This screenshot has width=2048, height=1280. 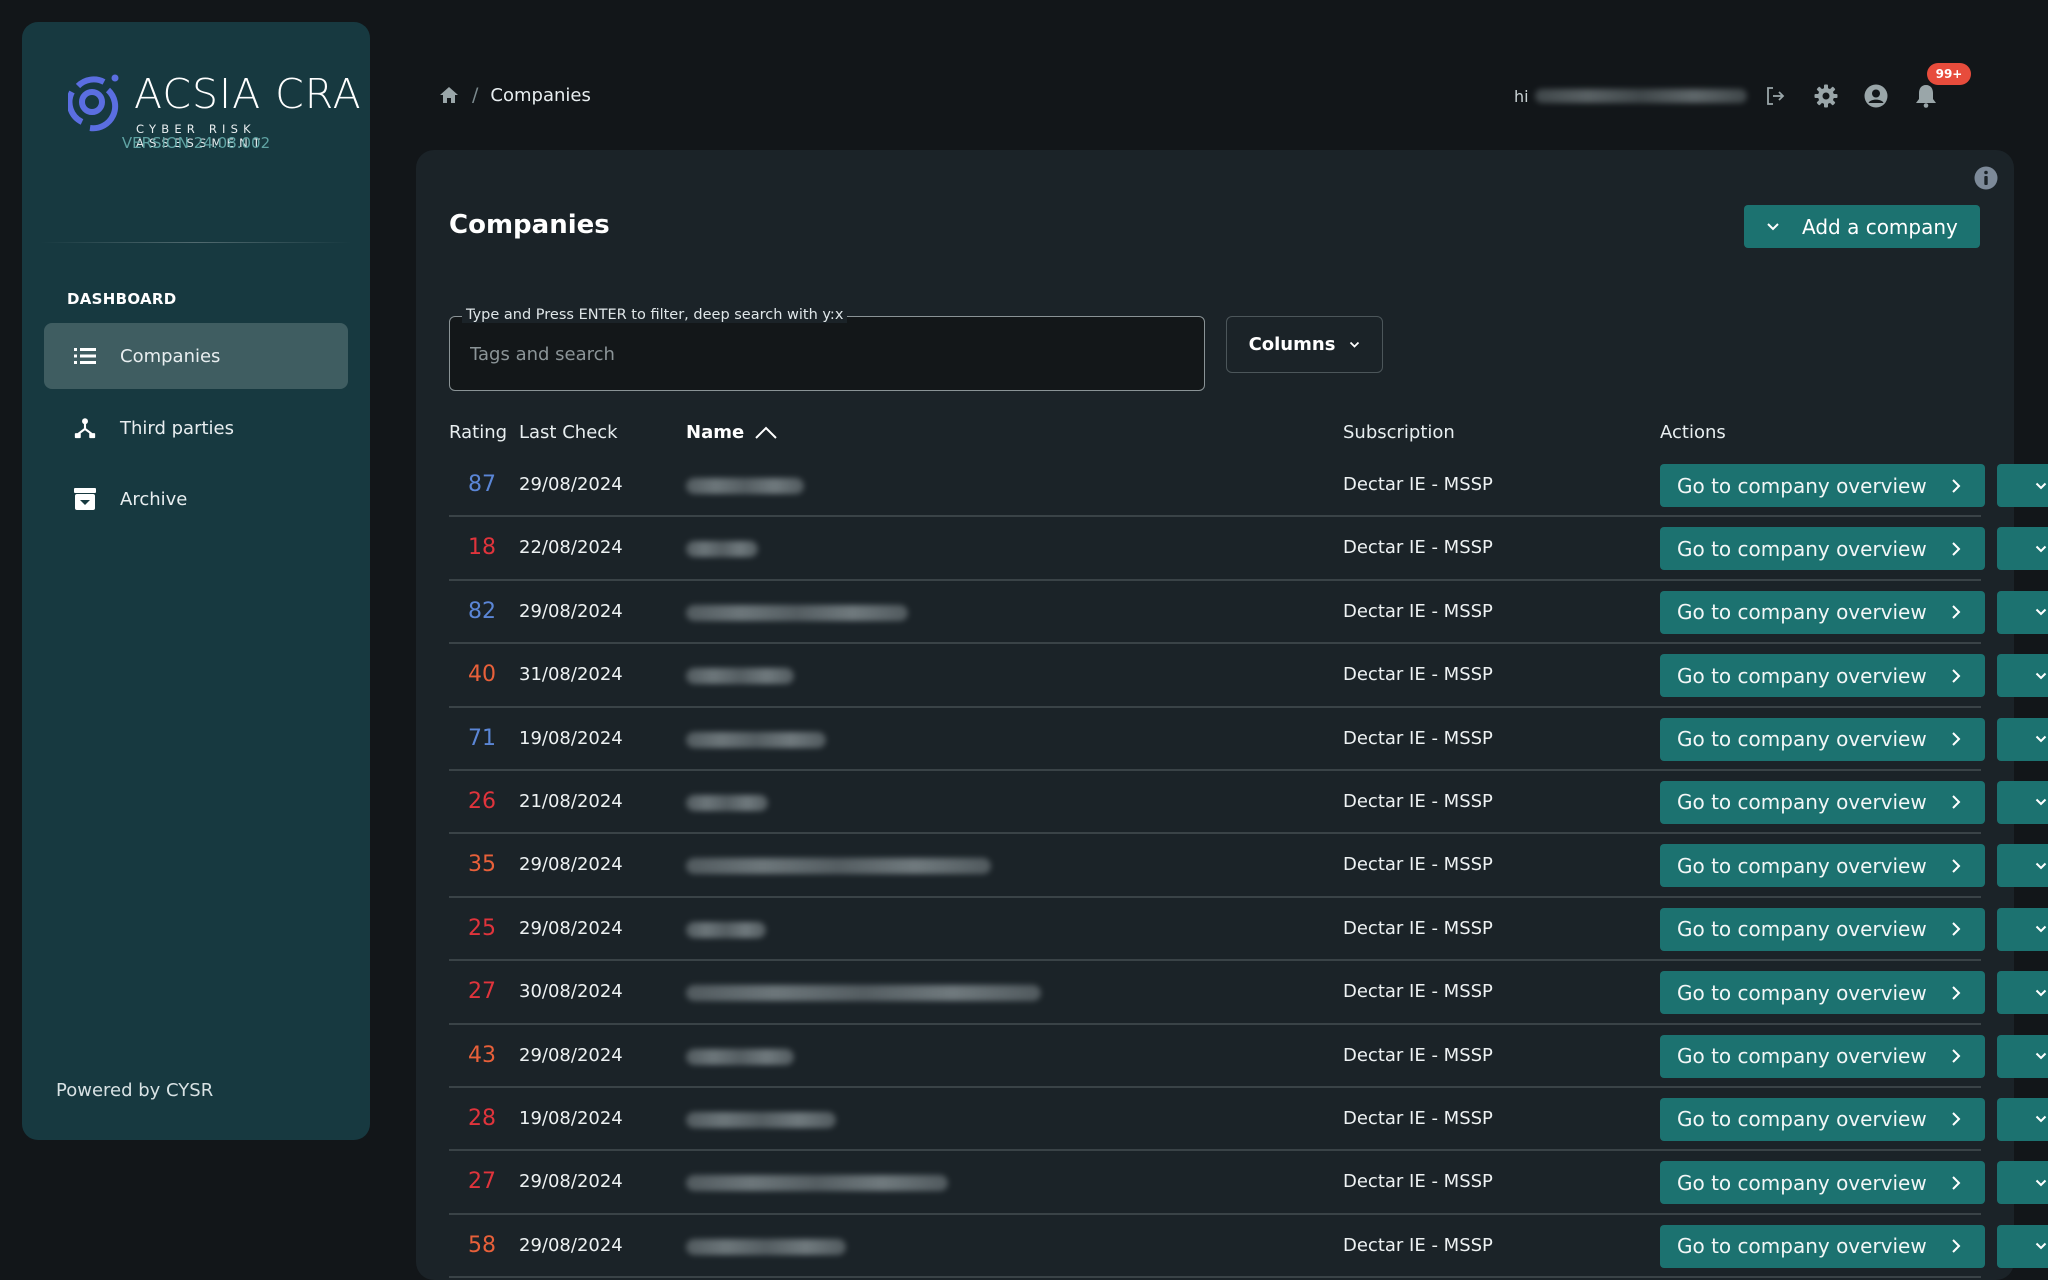 I want to click on user-area: hi 99+, so click(x=1743, y=88).